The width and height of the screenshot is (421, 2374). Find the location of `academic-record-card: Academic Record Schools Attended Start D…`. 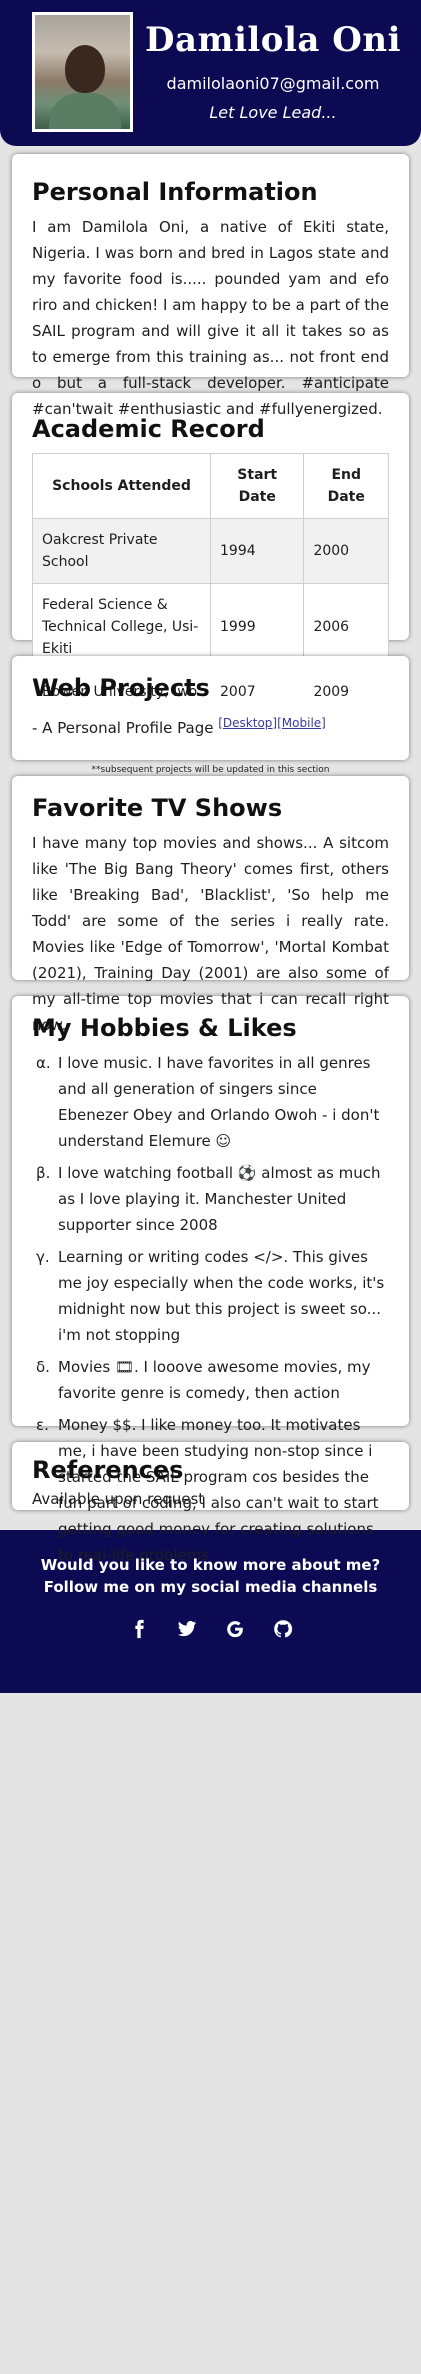

academic-record-card: Academic Record Schools Attended Start D… is located at coordinates (210, 553).